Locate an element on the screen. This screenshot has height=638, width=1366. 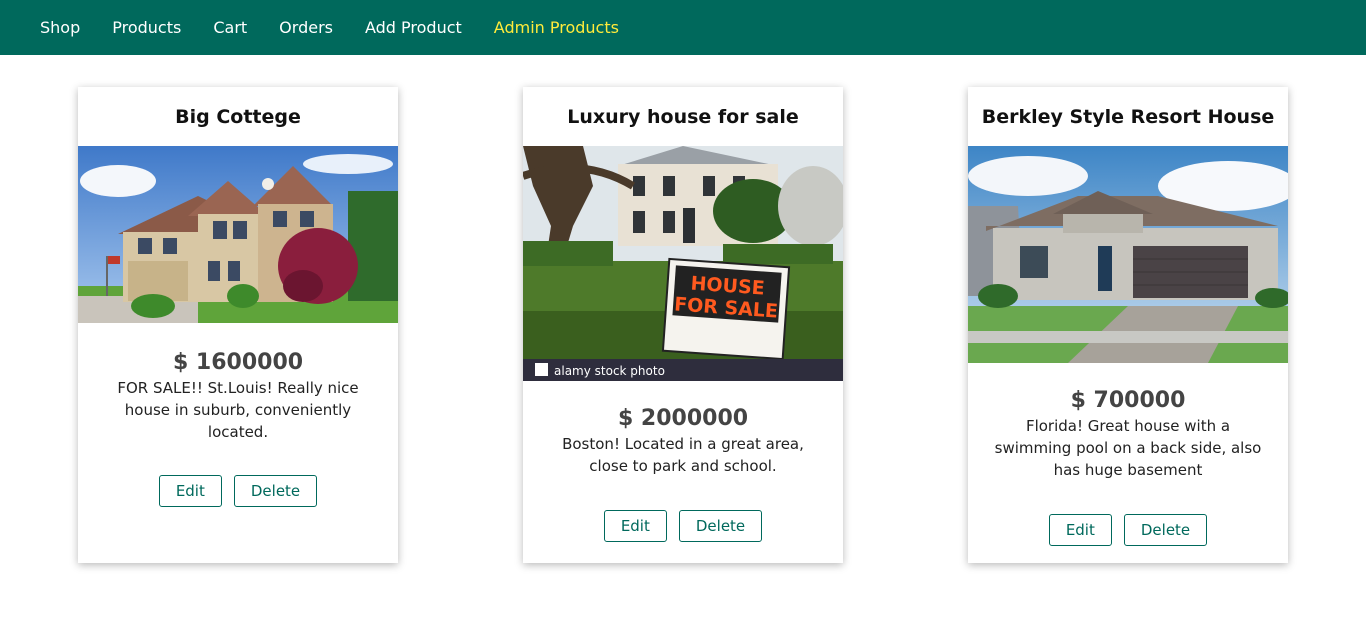
nav-link-orders: Orders is located at coordinates (306, 27).